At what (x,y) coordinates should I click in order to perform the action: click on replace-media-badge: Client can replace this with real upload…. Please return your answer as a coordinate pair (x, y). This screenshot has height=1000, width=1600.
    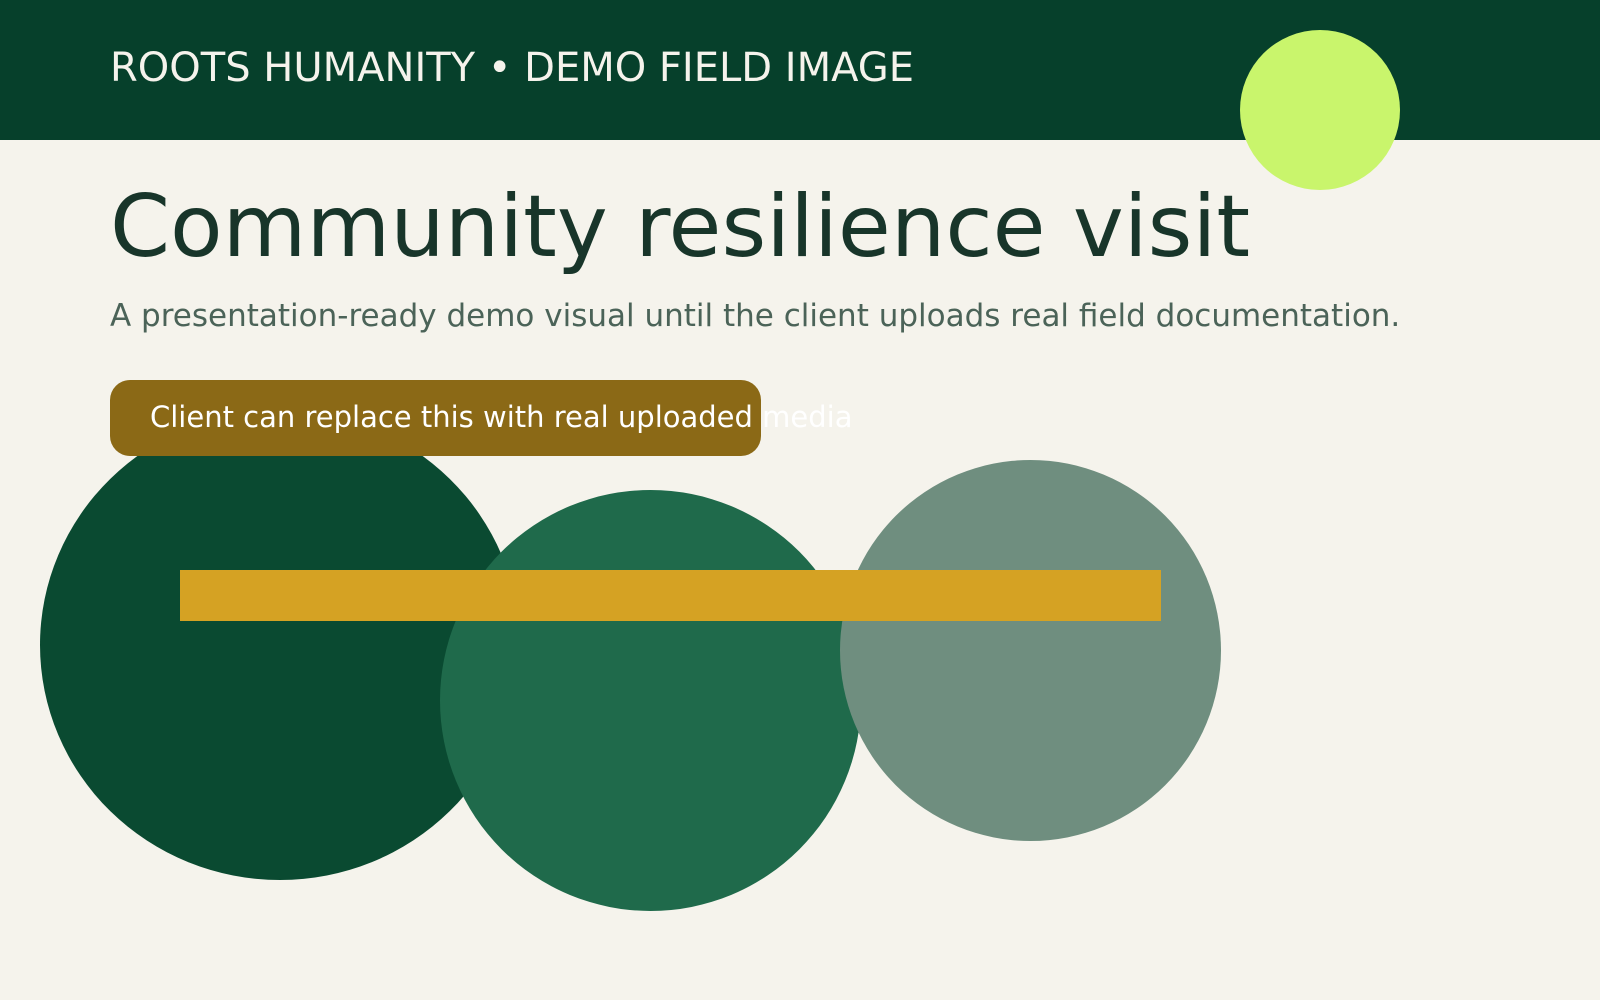
    Looking at the image, I should click on (481, 418).